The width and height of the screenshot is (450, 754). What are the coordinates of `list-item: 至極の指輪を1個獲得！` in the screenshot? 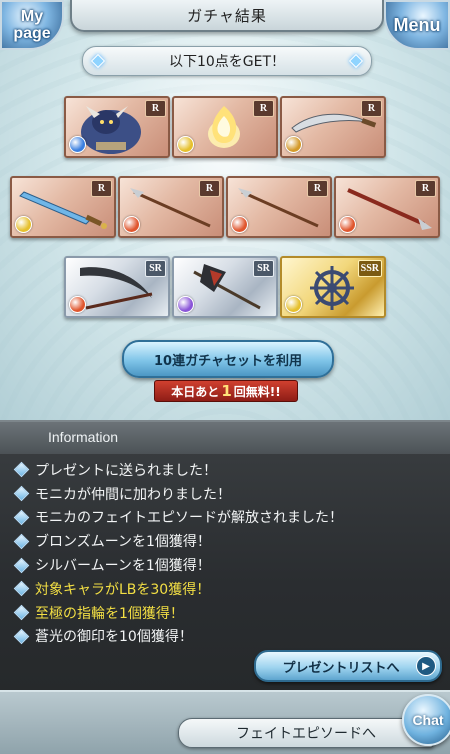 It's located at (178, 613).